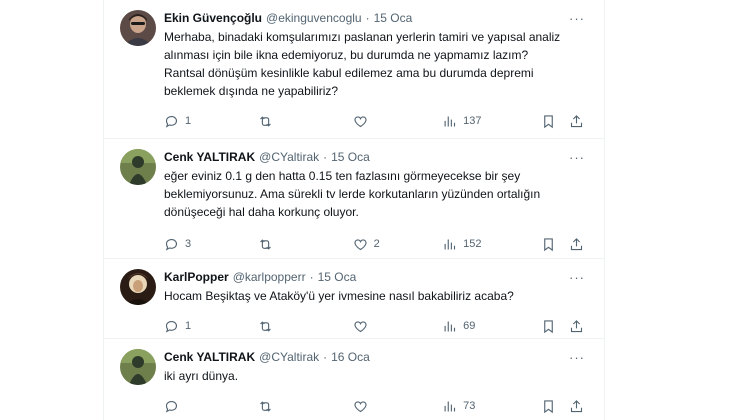 The height and width of the screenshot is (420, 730). I want to click on reply-button, so click(211, 406).